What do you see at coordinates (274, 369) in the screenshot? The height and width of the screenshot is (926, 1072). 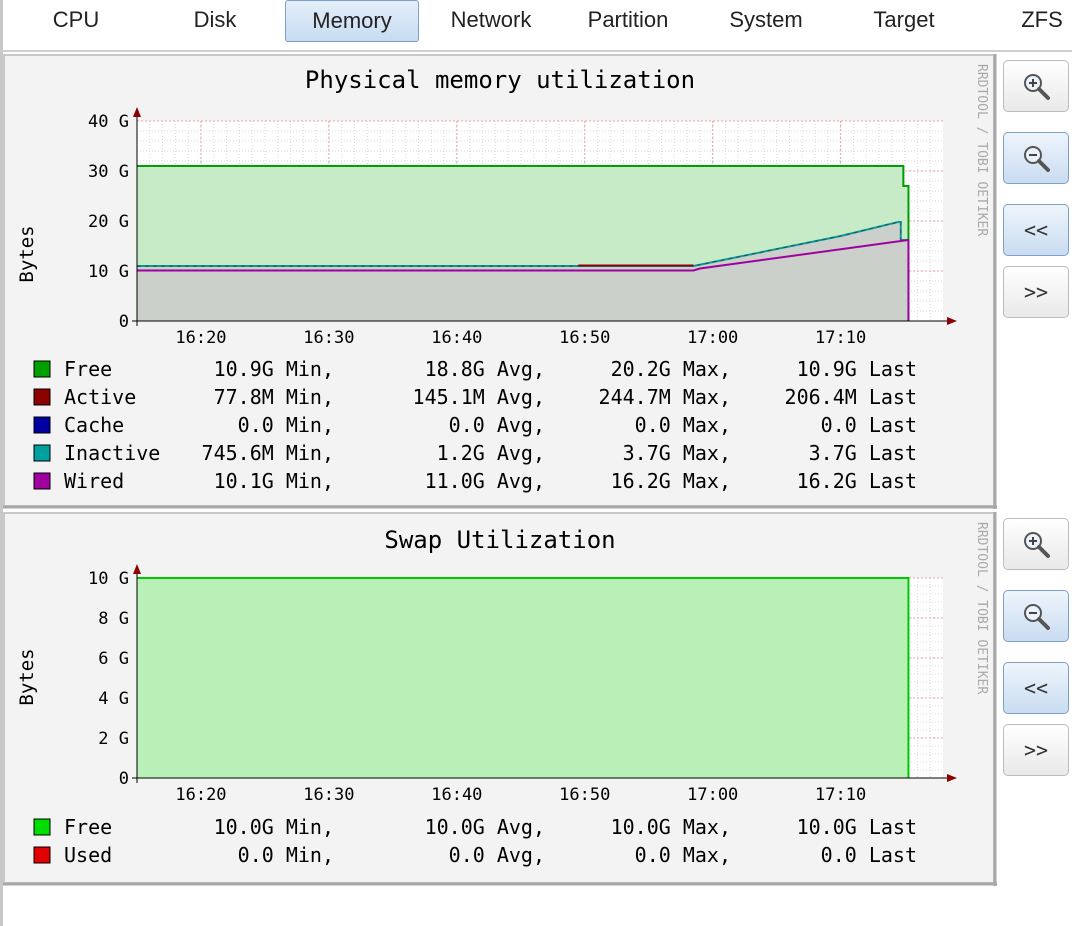 I see `legend-min-value: 10.9G Min,` at bounding box center [274, 369].